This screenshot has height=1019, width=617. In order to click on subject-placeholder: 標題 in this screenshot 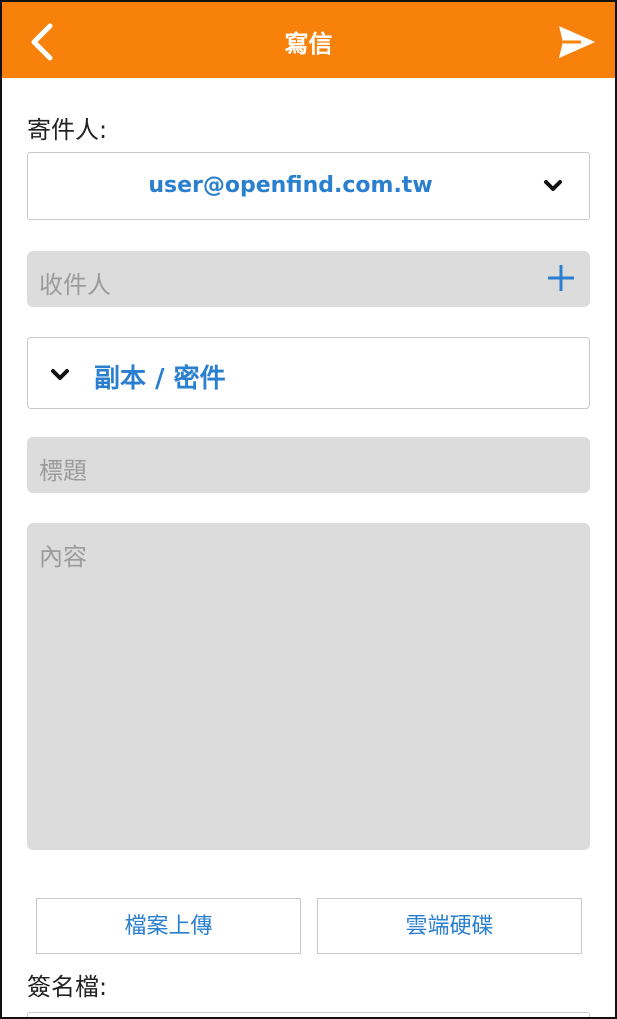, I will do `click(63, 471)`.